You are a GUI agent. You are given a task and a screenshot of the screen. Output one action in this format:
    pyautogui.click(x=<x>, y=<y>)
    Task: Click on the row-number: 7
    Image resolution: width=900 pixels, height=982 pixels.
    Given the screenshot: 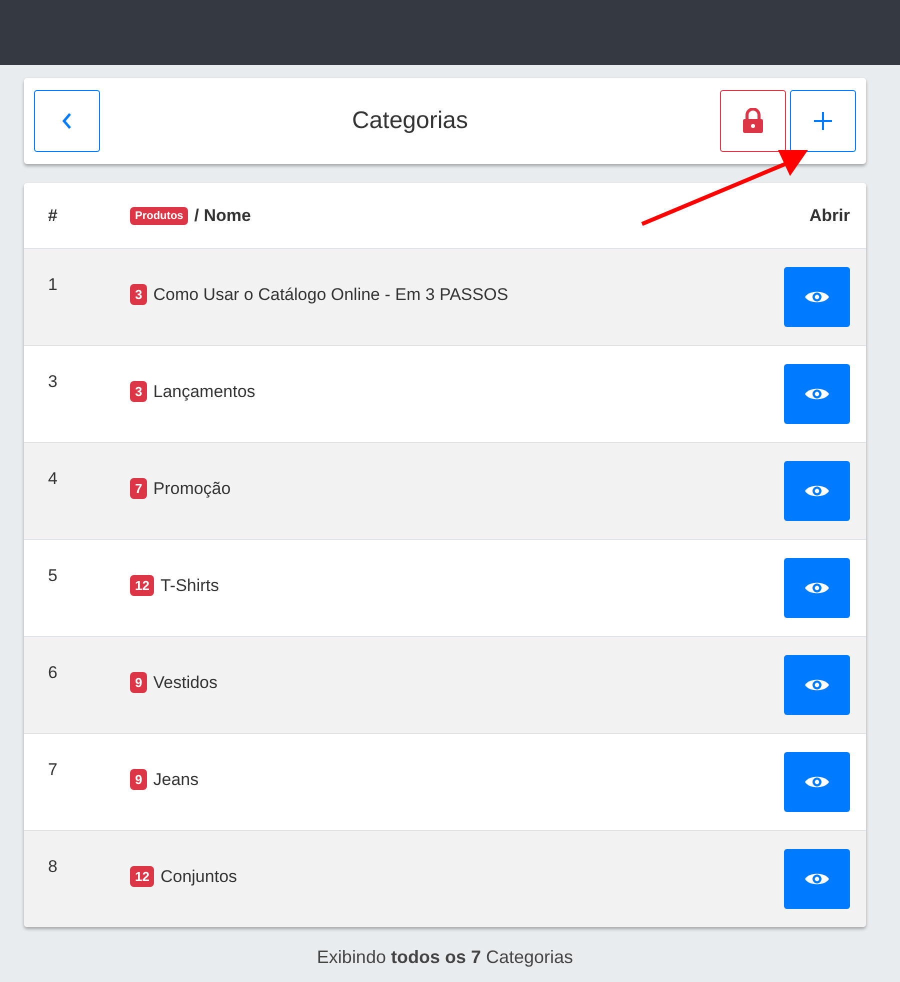 What is the action you would take?
    pyautogui.click(x=53, y=770)
    